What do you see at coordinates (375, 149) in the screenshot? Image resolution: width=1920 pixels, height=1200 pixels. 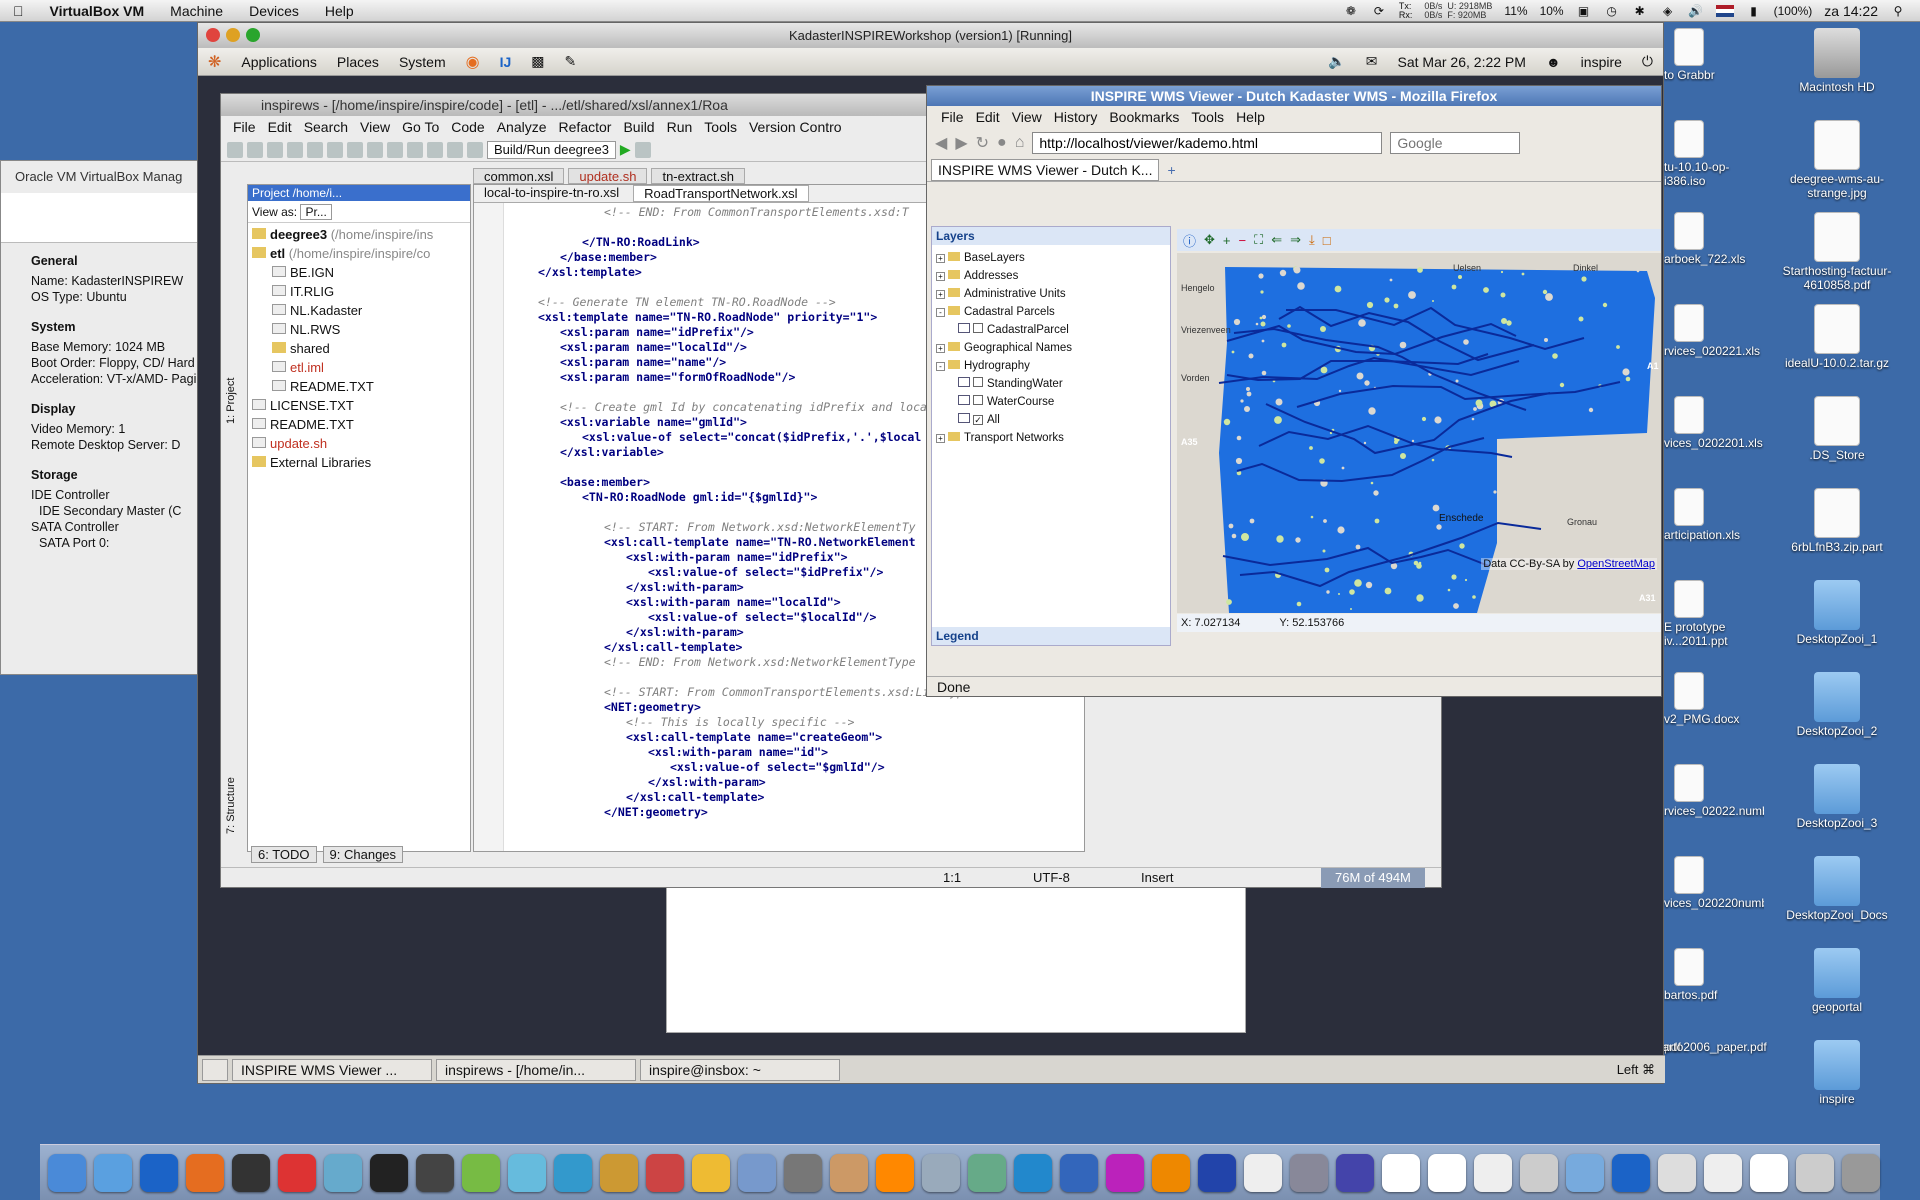 I see `paste-icon` at bounding box center [375, 149].